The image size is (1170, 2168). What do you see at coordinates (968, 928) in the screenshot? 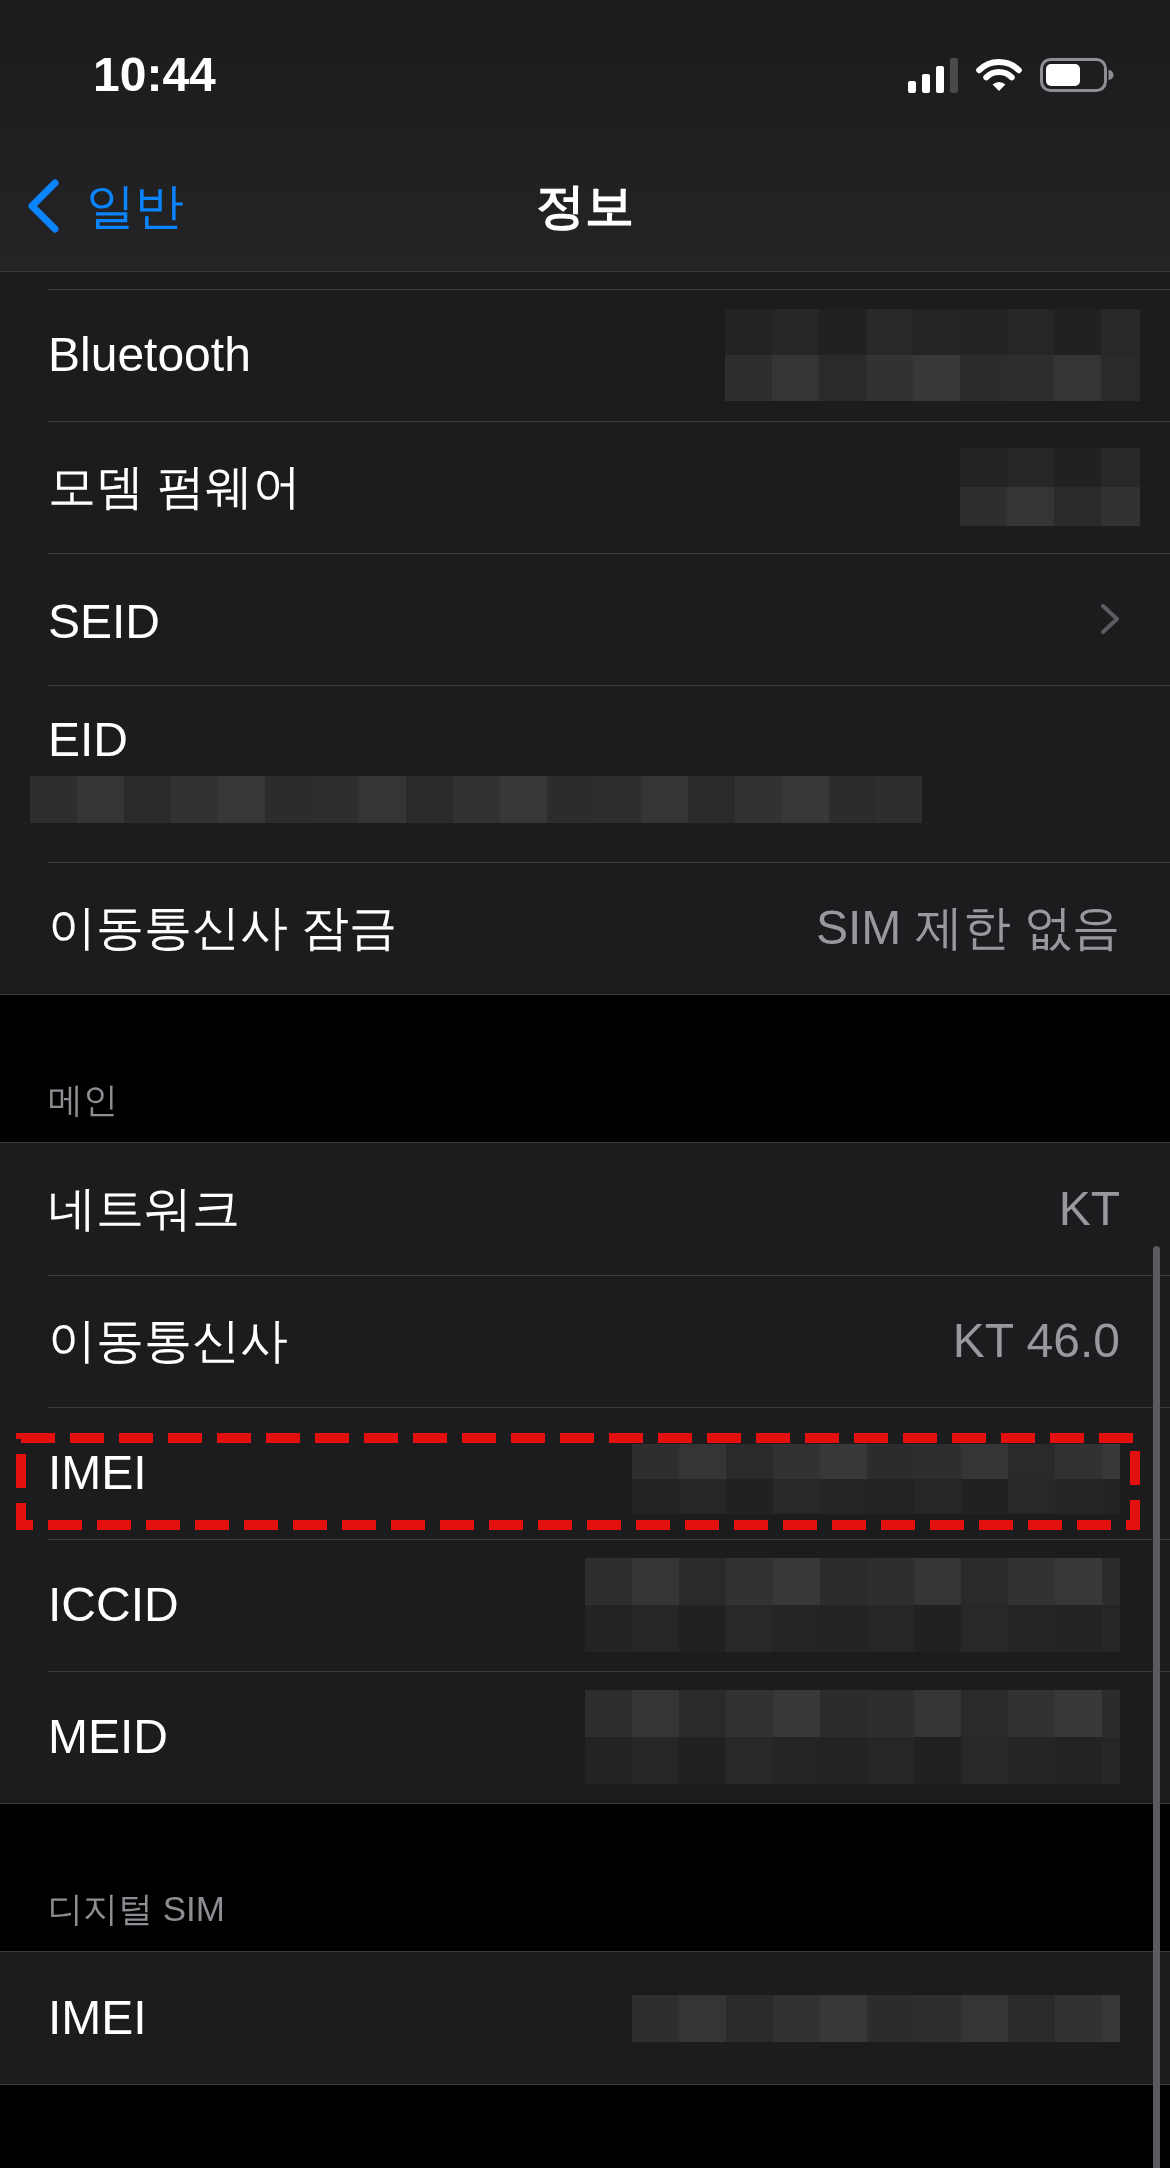
I see `row-value: SIM 제한 없음` at bounding box center [968, 928].